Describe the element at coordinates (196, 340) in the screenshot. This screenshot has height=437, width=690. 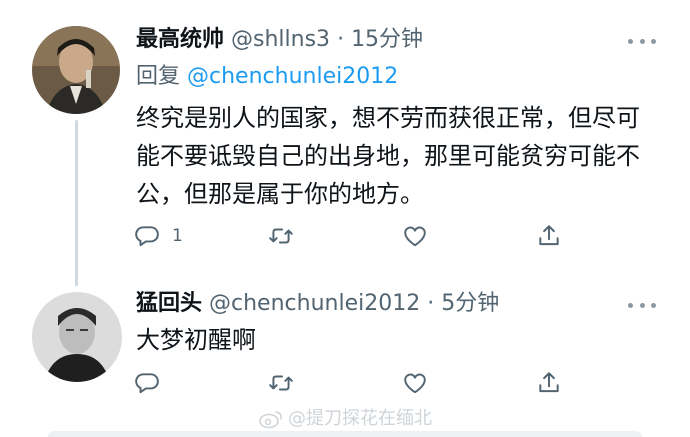
I see `tweet-text: 大梦初醒啊` at that location.